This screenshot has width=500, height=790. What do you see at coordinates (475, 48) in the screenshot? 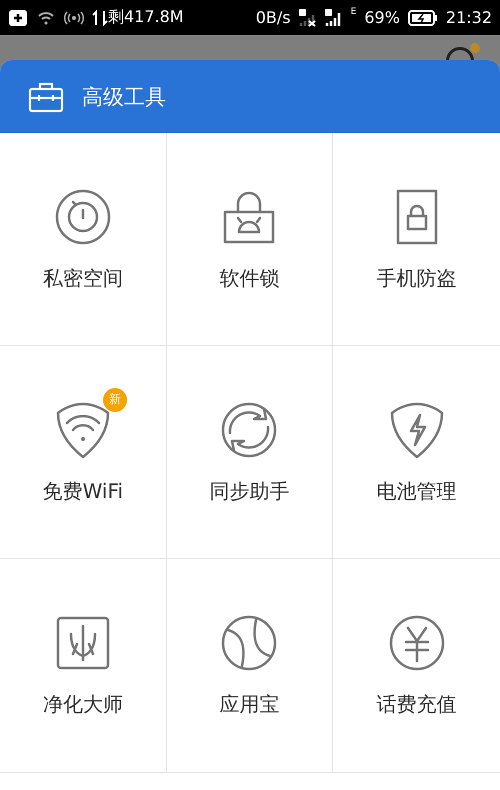
I see `notification-dot` at bounding box center [475, 48].